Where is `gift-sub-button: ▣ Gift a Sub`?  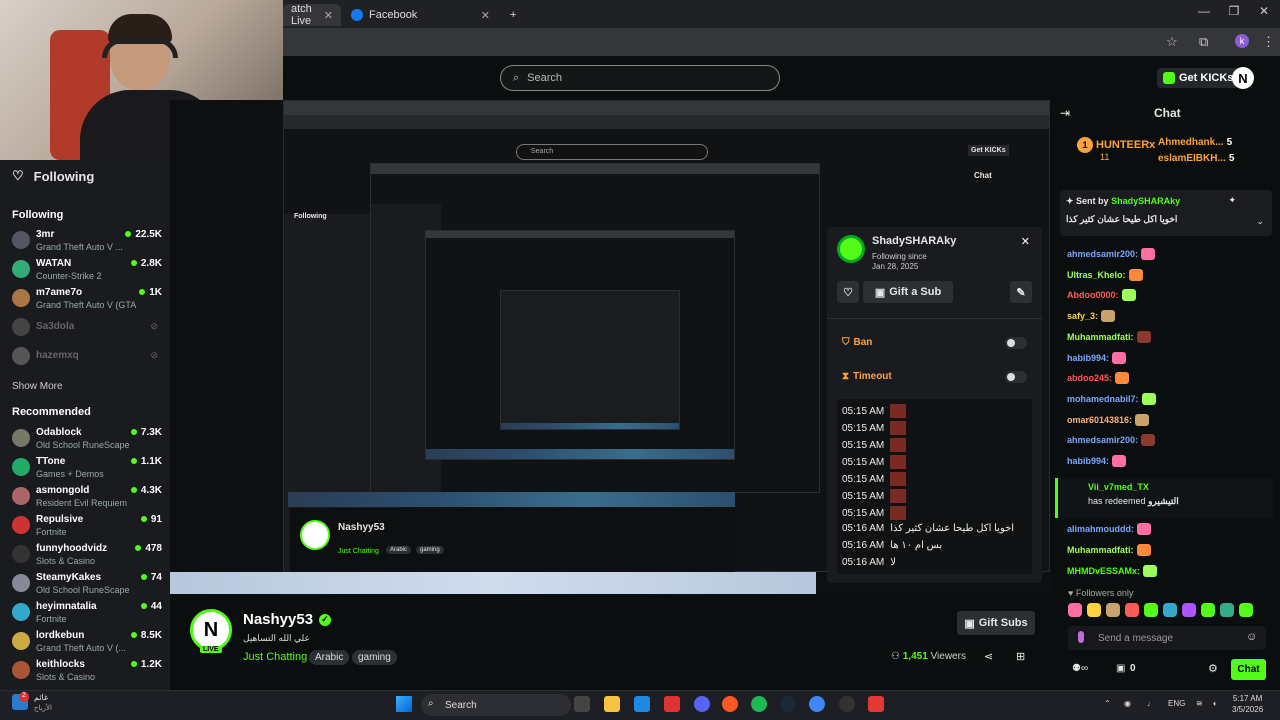 gift-sub-button: ▣ Gift a Sub is located at coordinates (908, 292).